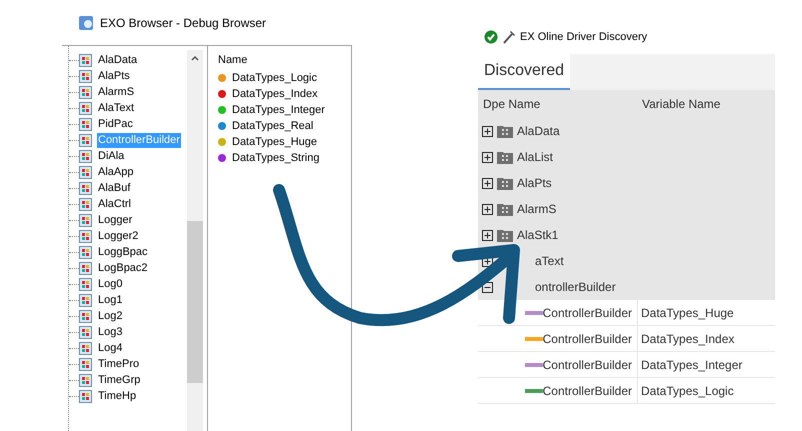 The height and width of the screenshot is (431, 802). Describe the element at coordinates (487, 287) in the screenshot. I see `collapse-icon` at that location.